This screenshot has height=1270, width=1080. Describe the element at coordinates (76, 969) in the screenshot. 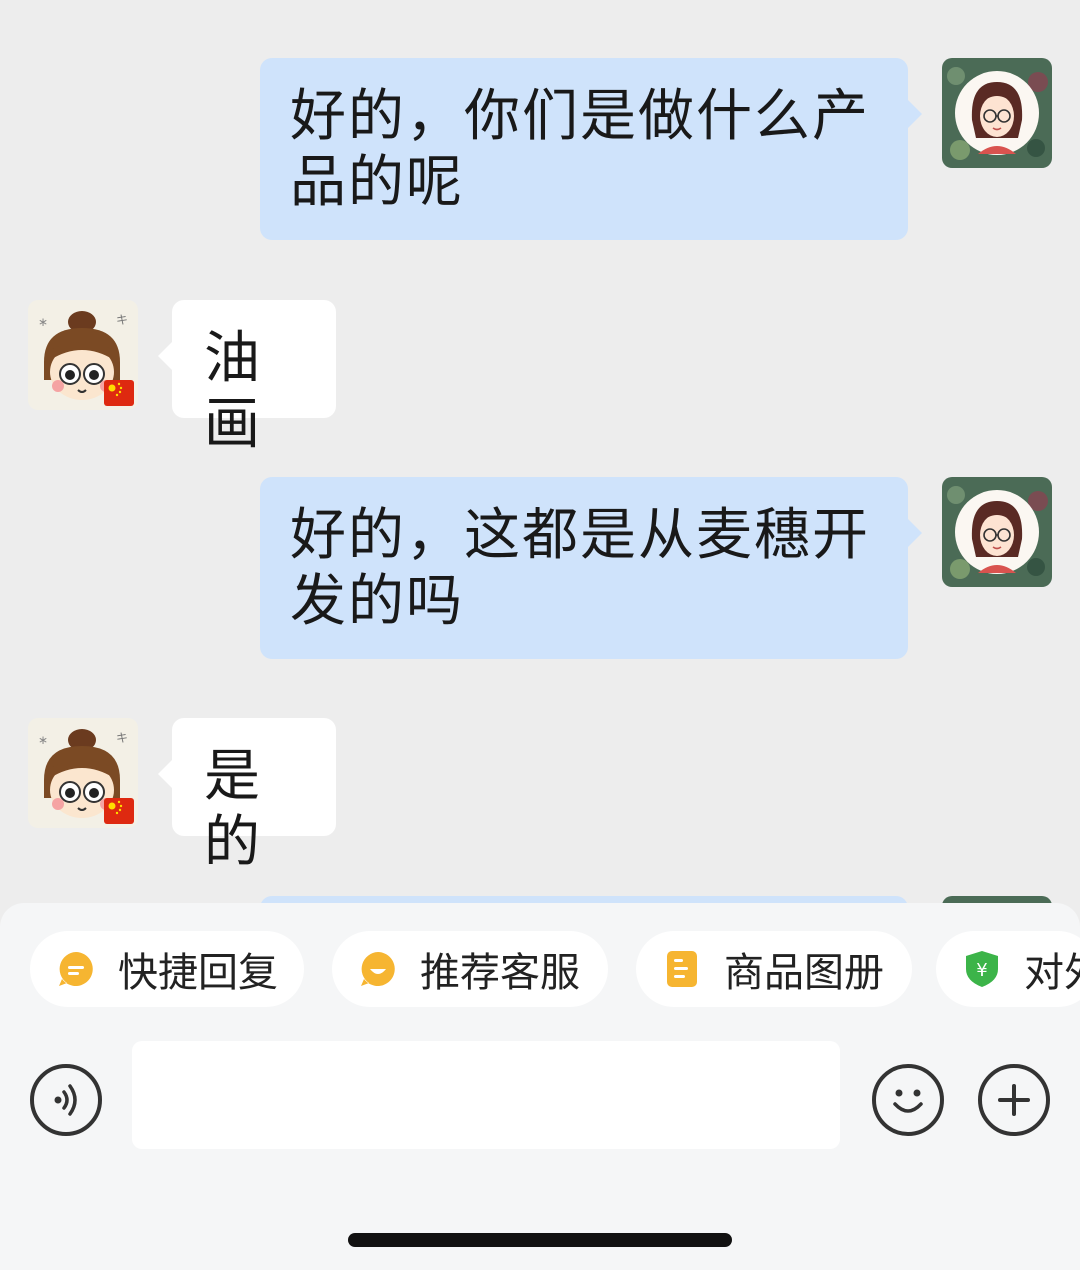

I see `quick-reply-icon` at that location.